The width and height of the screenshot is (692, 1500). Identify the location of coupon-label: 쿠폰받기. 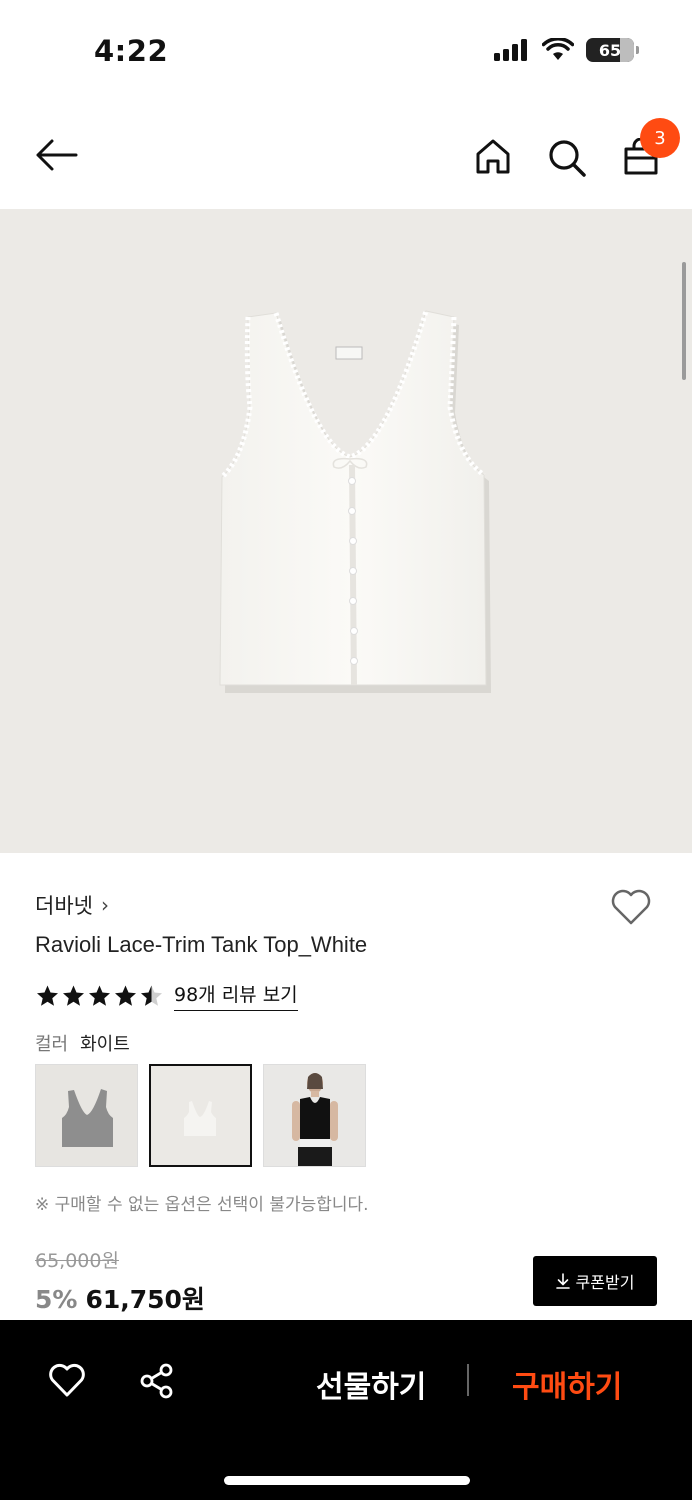
(605, 1282).